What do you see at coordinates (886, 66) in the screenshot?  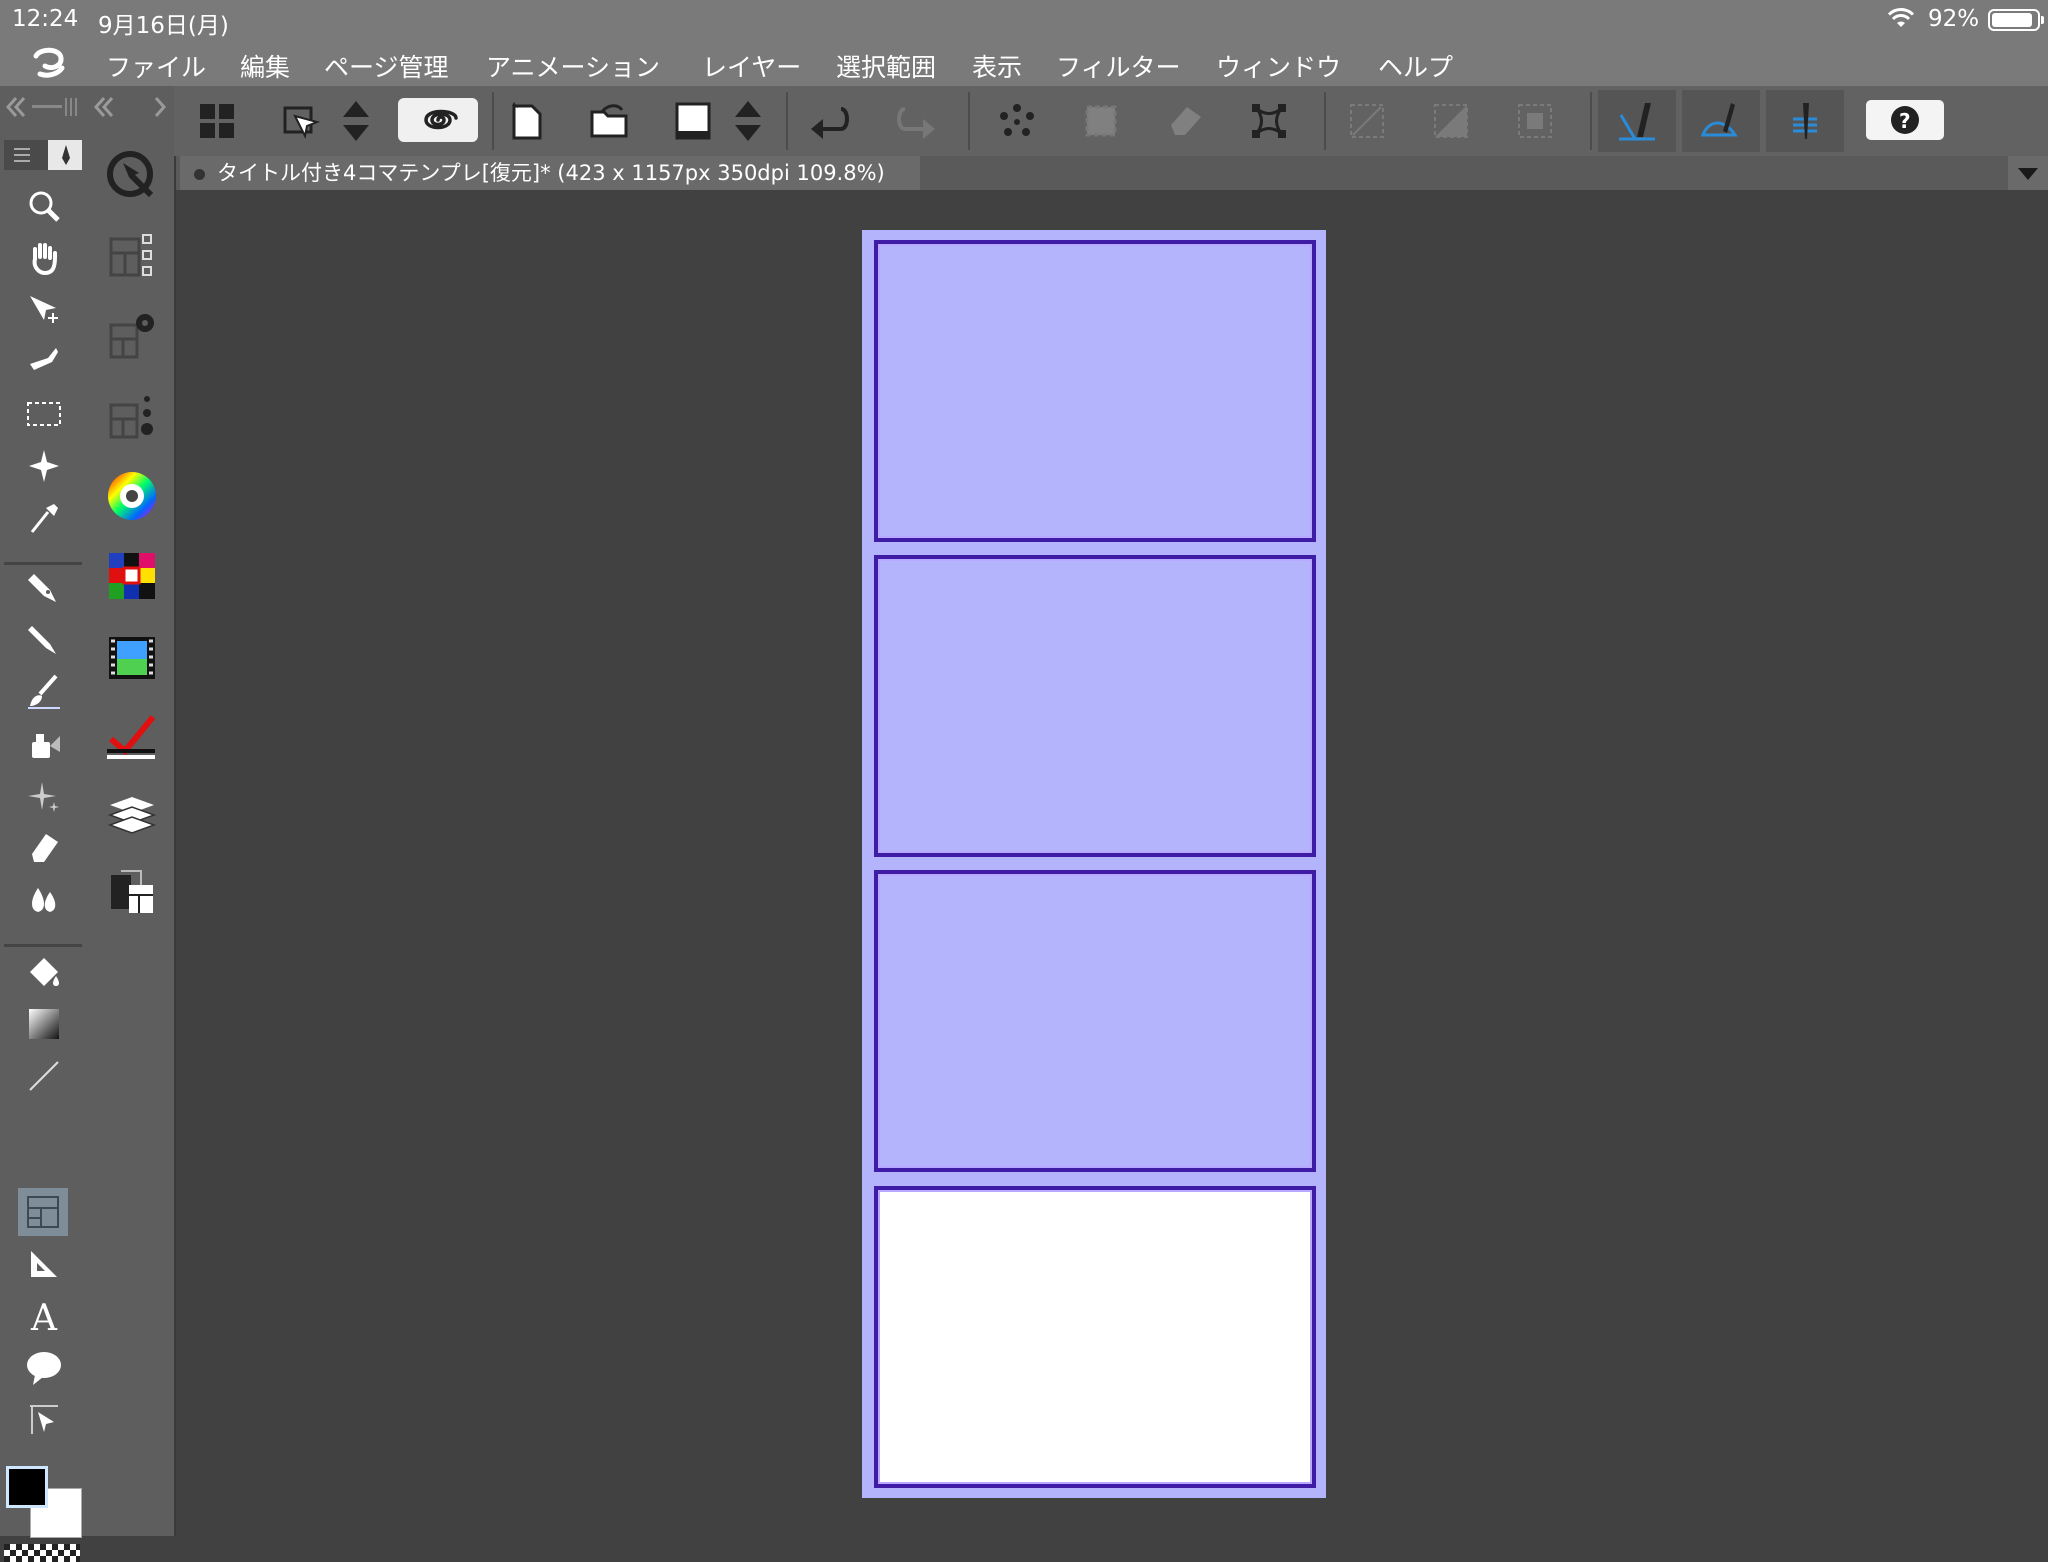 I see `menu-selection: 選択範囲` at bounding box center [886, 66].